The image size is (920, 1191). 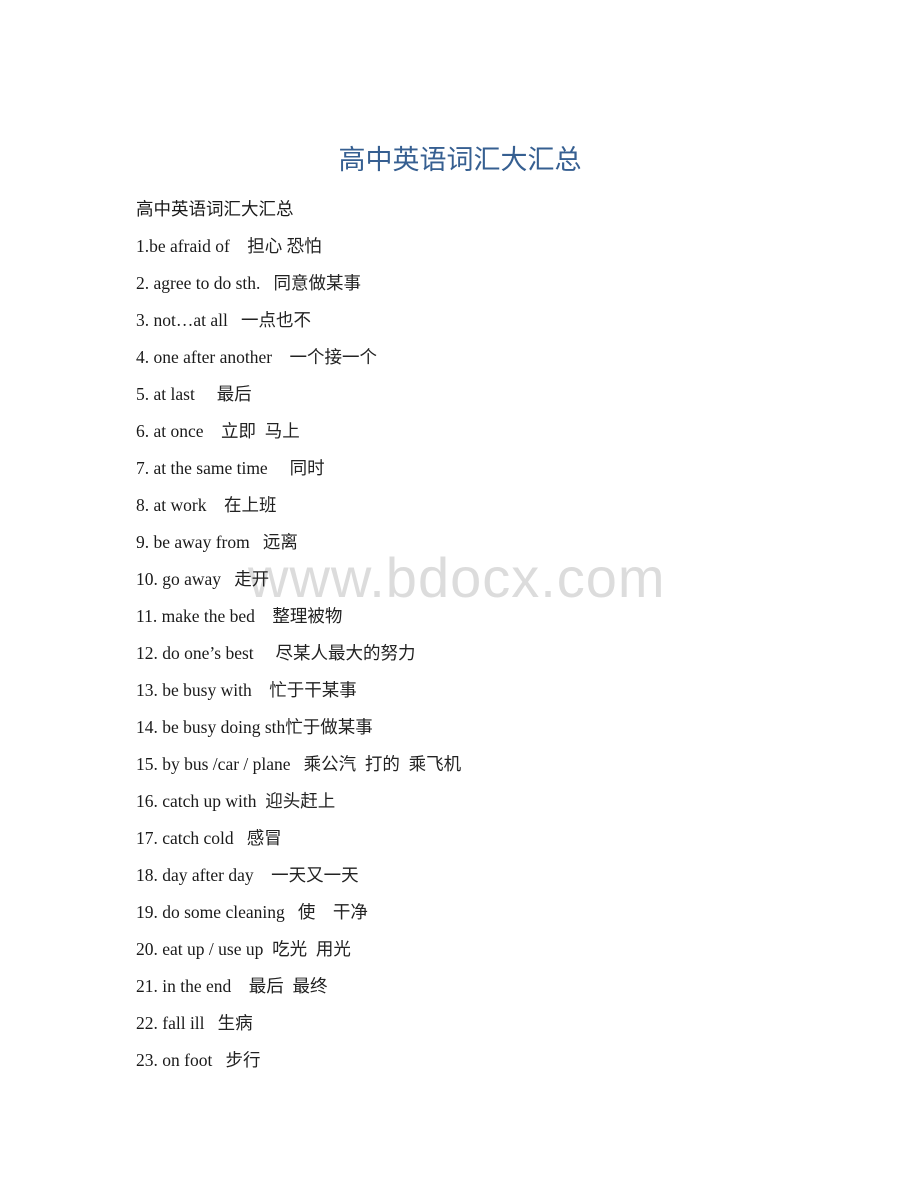 What do you see at coordinates (181, 1060) in the screenshot?
I see `entry-english: 23. on foot` at bounding box center [181, 1060].